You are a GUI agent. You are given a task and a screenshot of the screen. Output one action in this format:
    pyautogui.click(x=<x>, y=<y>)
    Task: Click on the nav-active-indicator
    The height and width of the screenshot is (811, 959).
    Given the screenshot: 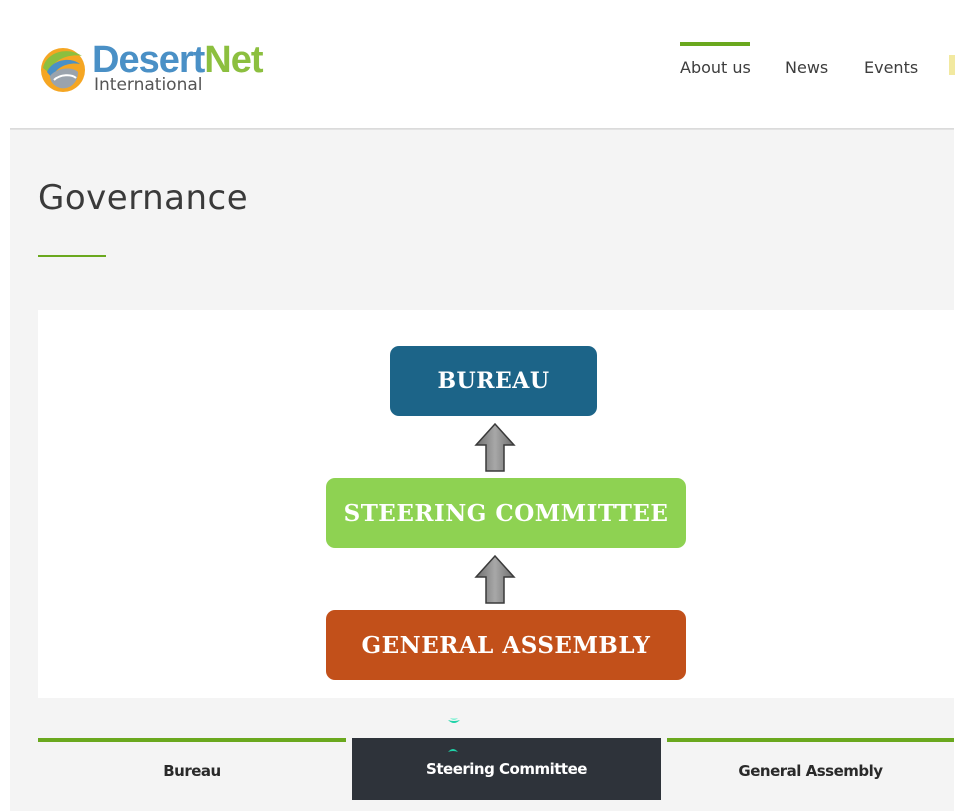 What is the action you would take?
    pyautogui.click(x=715, y=44)
    